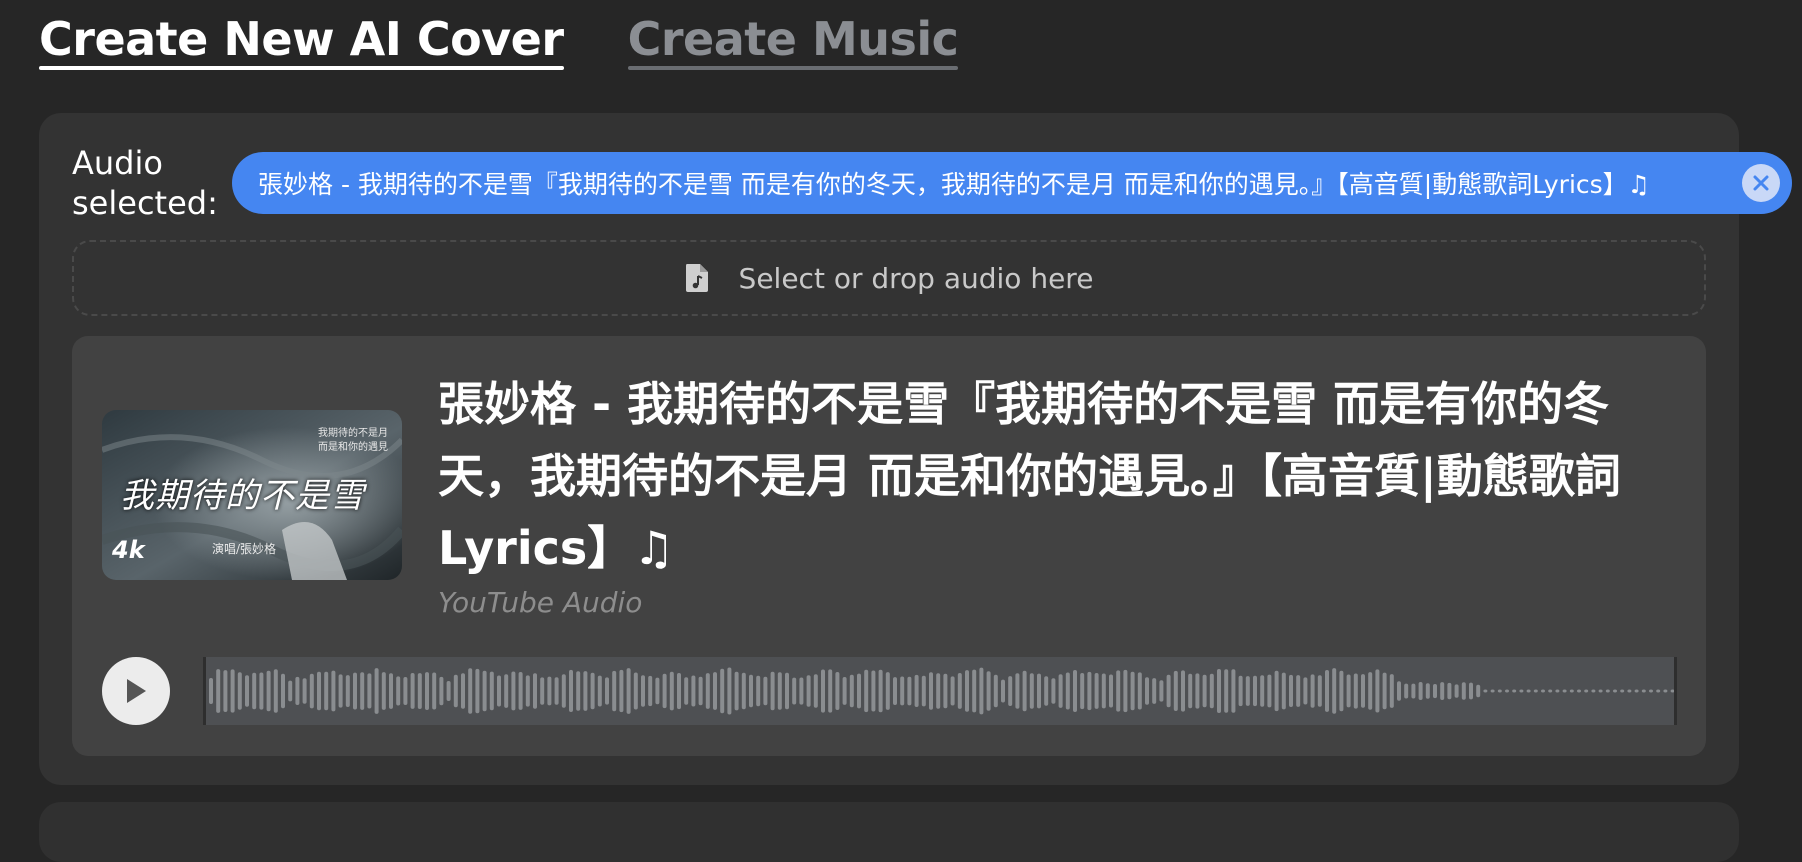 The height and width of the screenshot is (862, 1802). I want to click on tab-create-ai-cover: Create New AI Cover, so click(301, 35).